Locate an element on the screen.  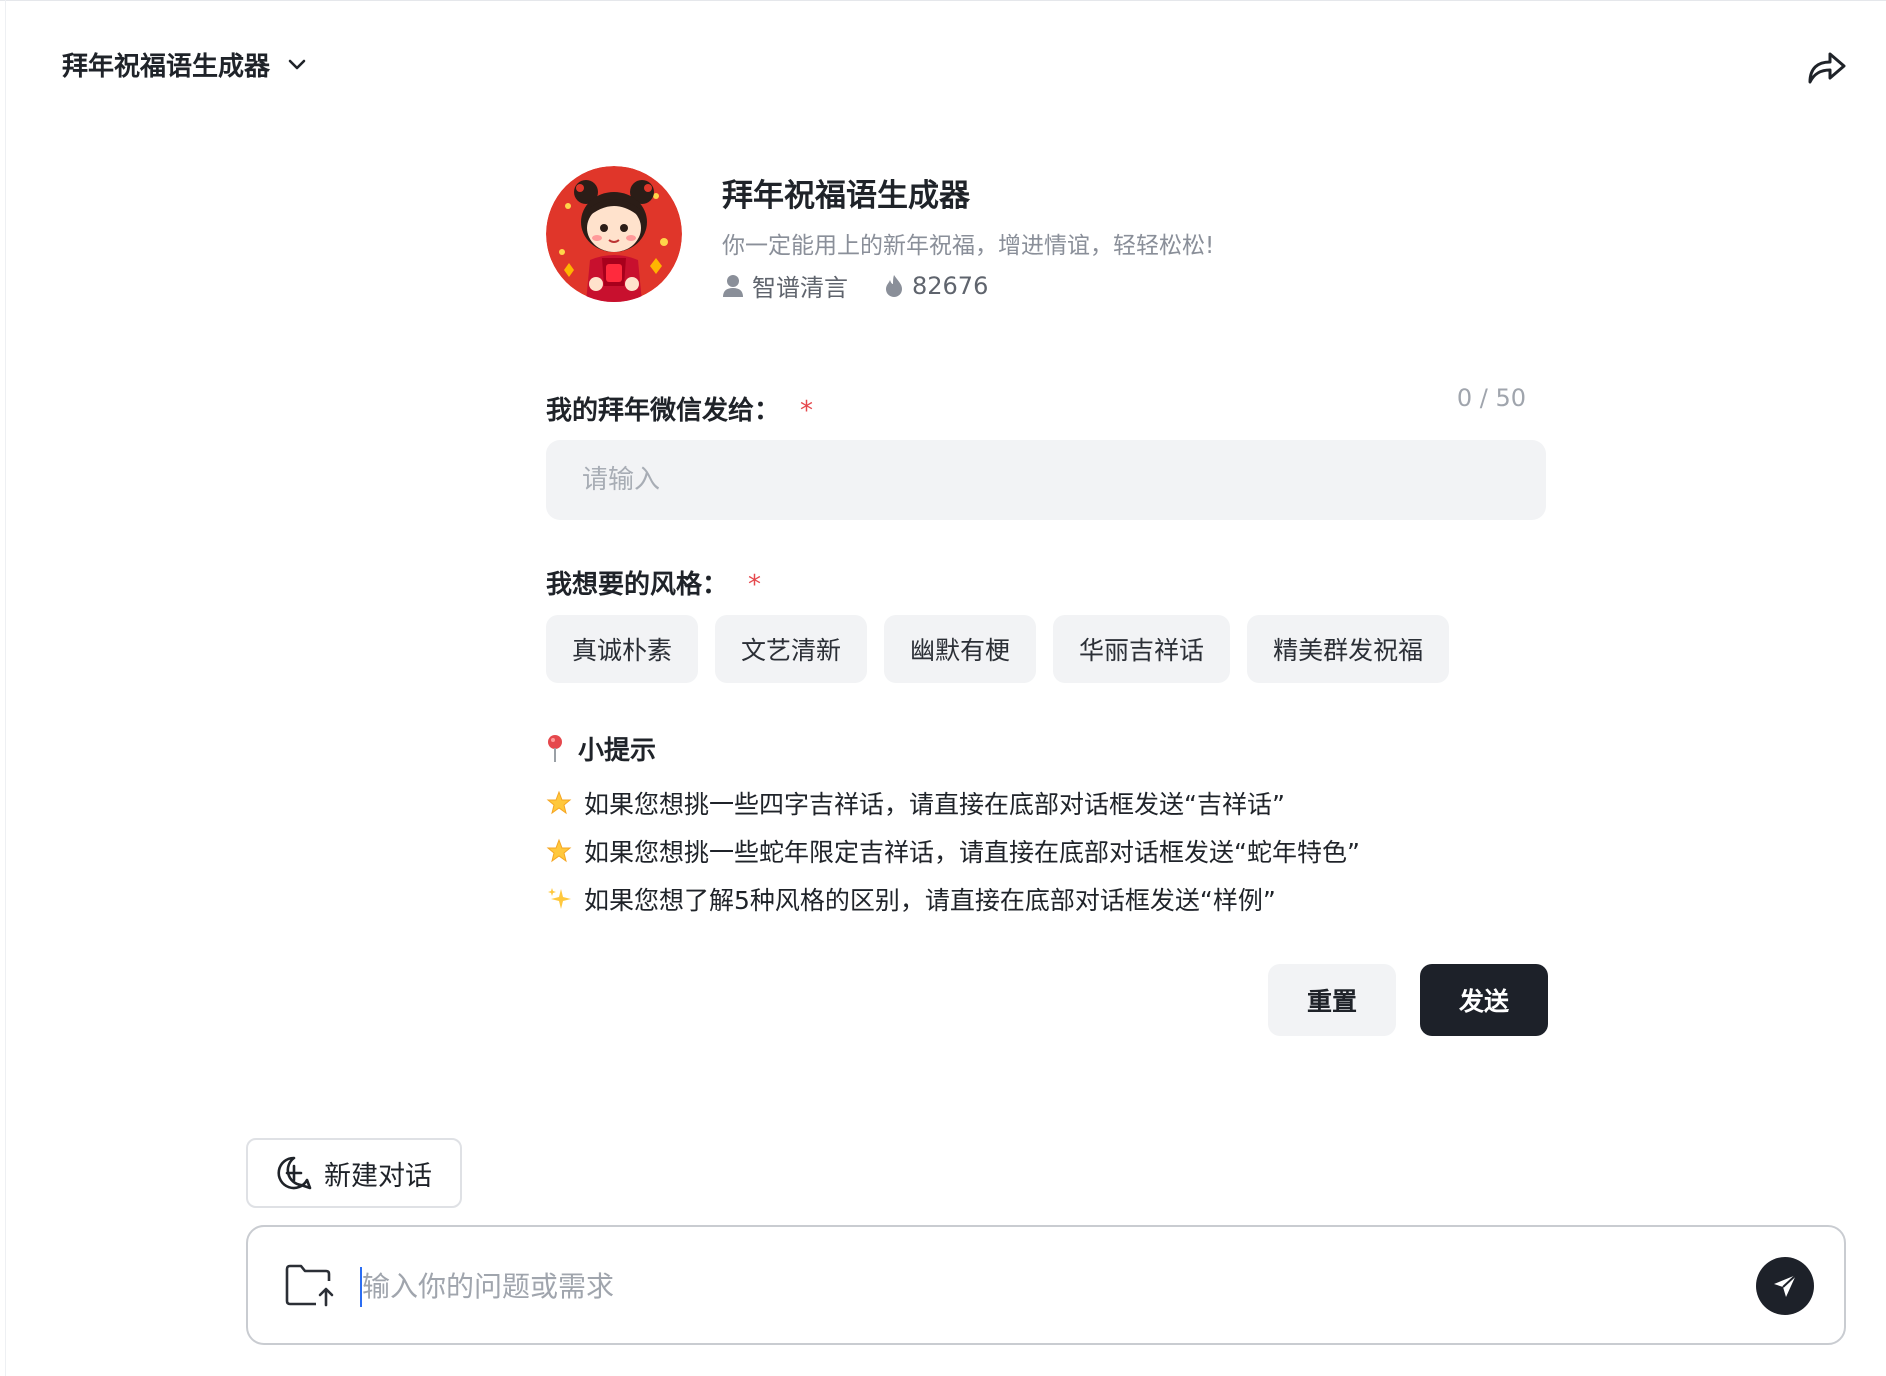
send-button: 发送 is located at coordinates (1484, 1000).